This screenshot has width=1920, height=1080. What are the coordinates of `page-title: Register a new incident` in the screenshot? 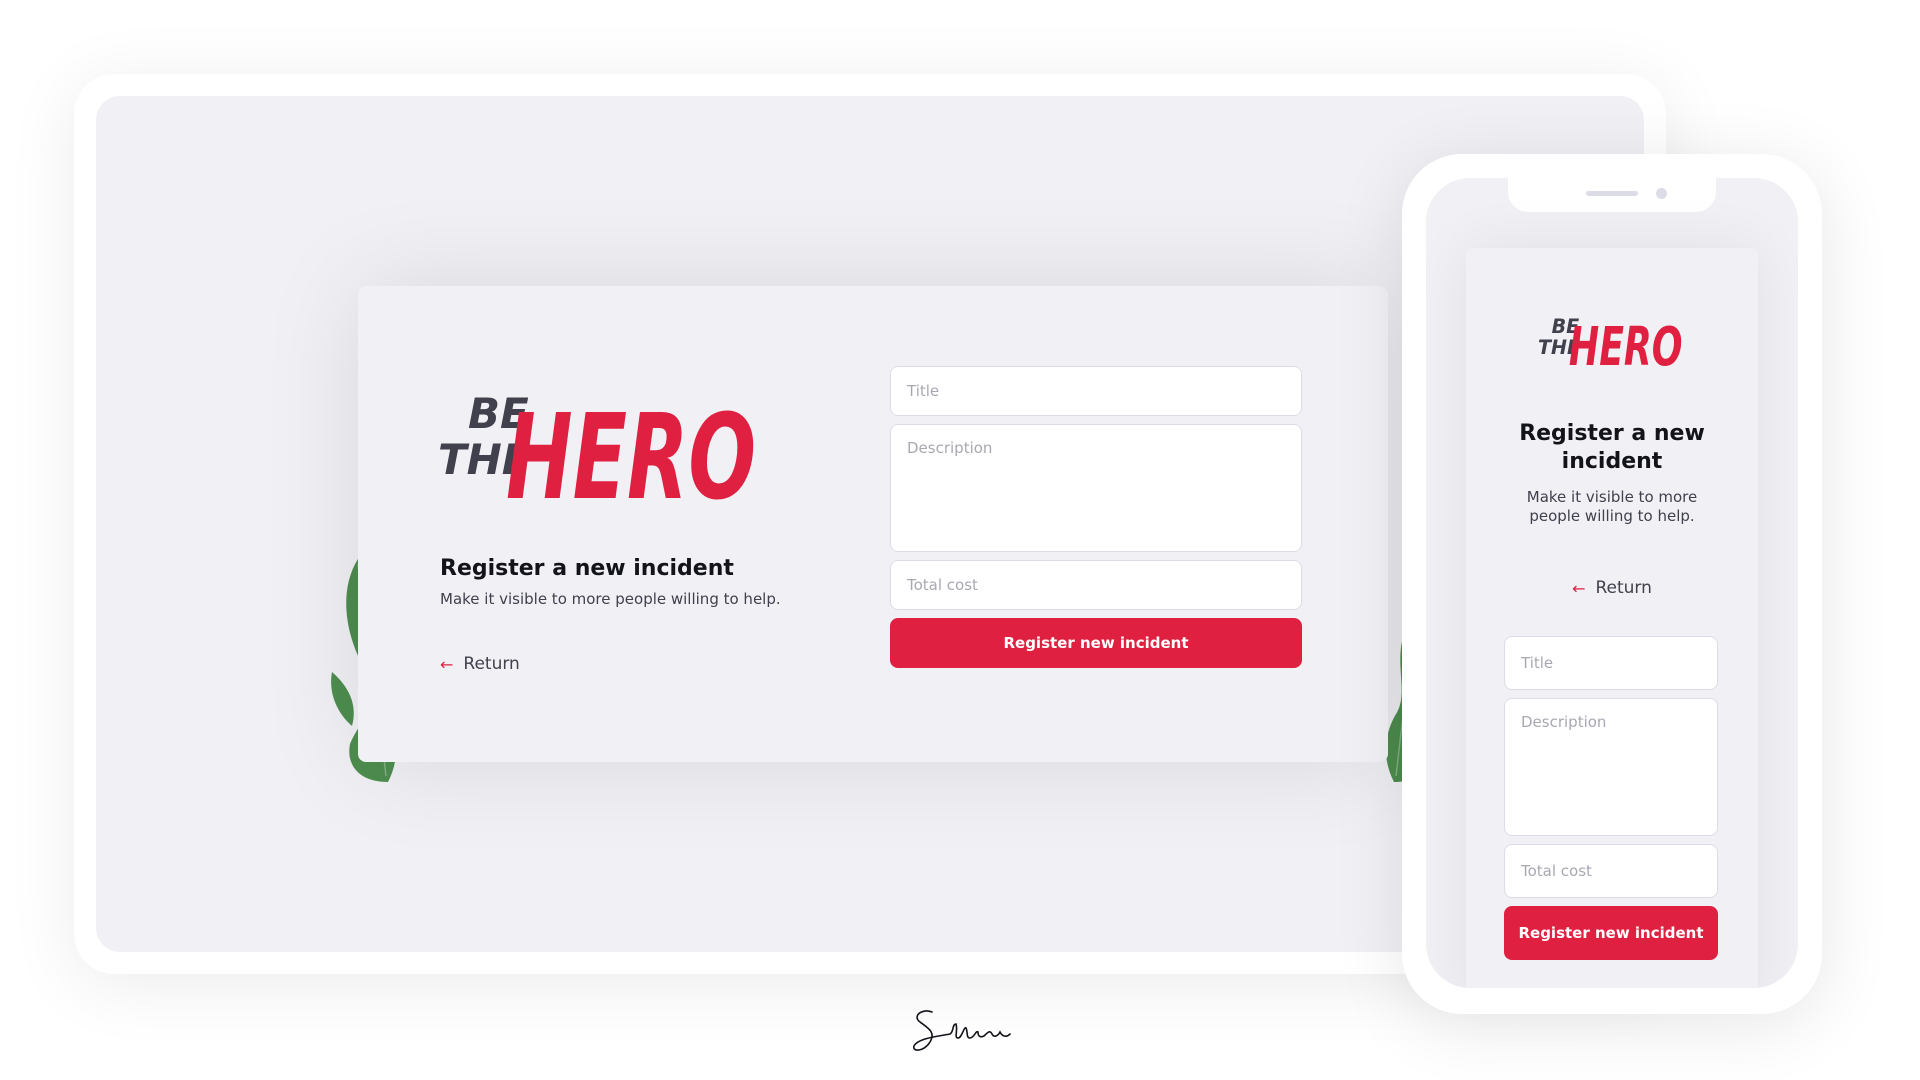 It's located at (587, 568).